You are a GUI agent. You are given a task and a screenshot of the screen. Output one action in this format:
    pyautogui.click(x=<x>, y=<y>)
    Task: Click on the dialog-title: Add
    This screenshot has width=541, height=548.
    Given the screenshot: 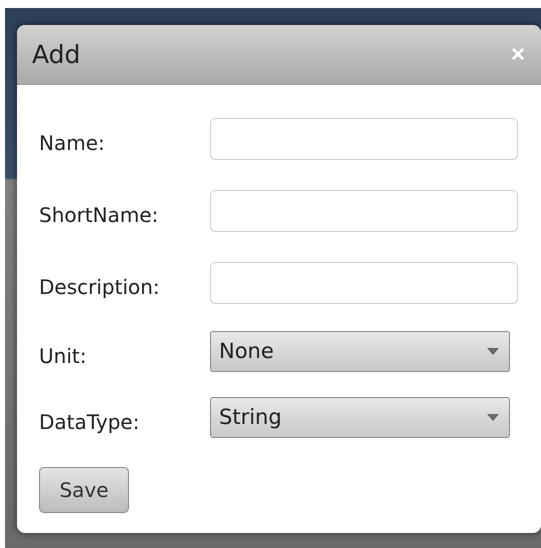 What is the action you would take?
    pyautogui.click(x=56, y=54)
    